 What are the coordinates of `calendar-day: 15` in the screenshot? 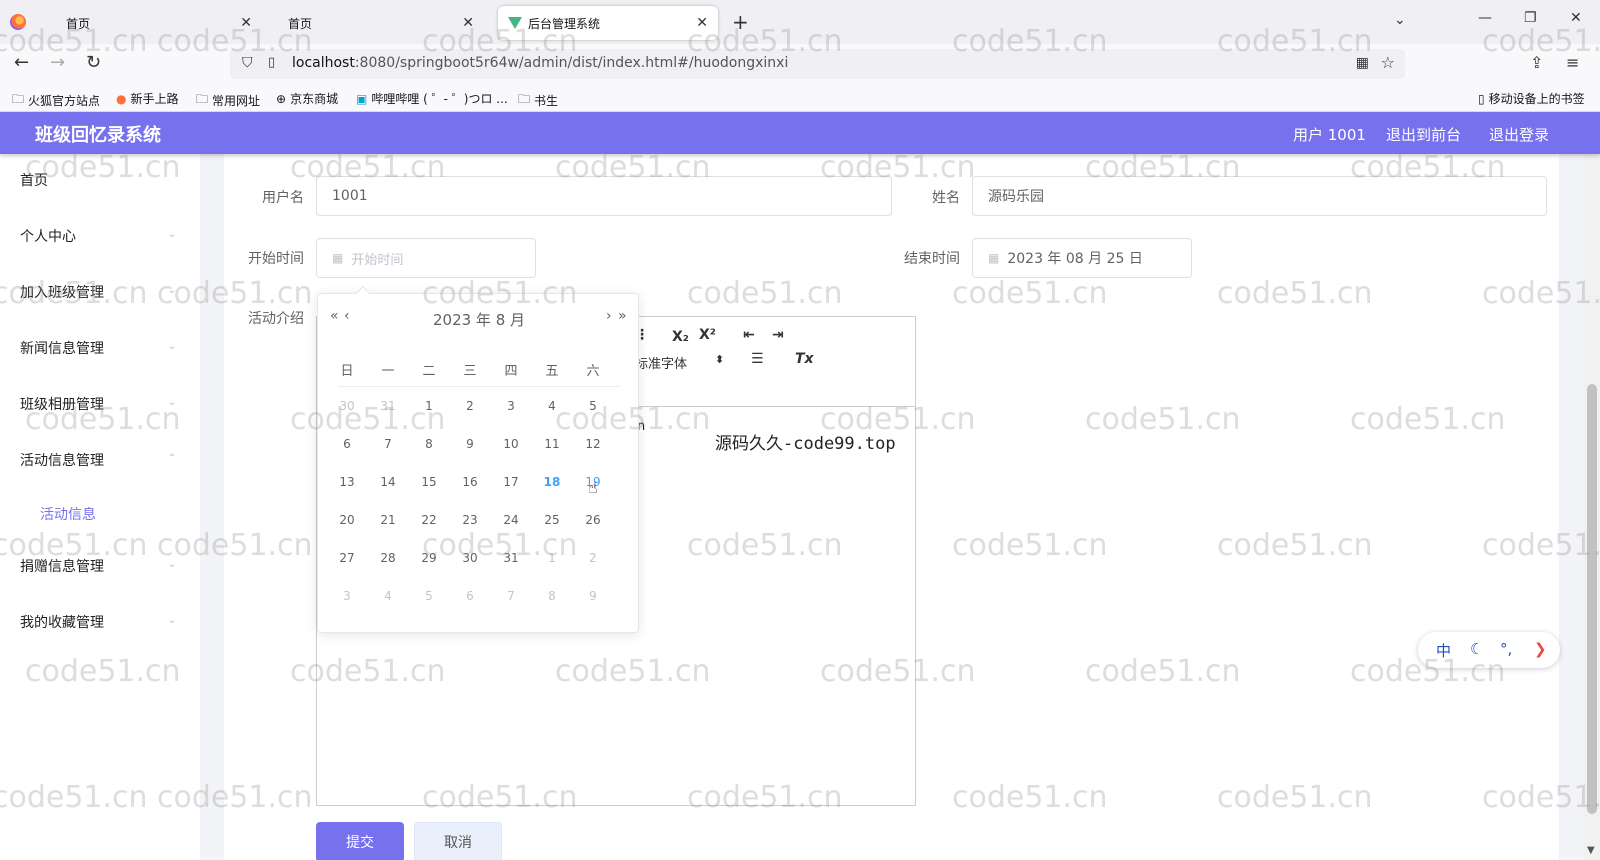 It's located at (429, 482).